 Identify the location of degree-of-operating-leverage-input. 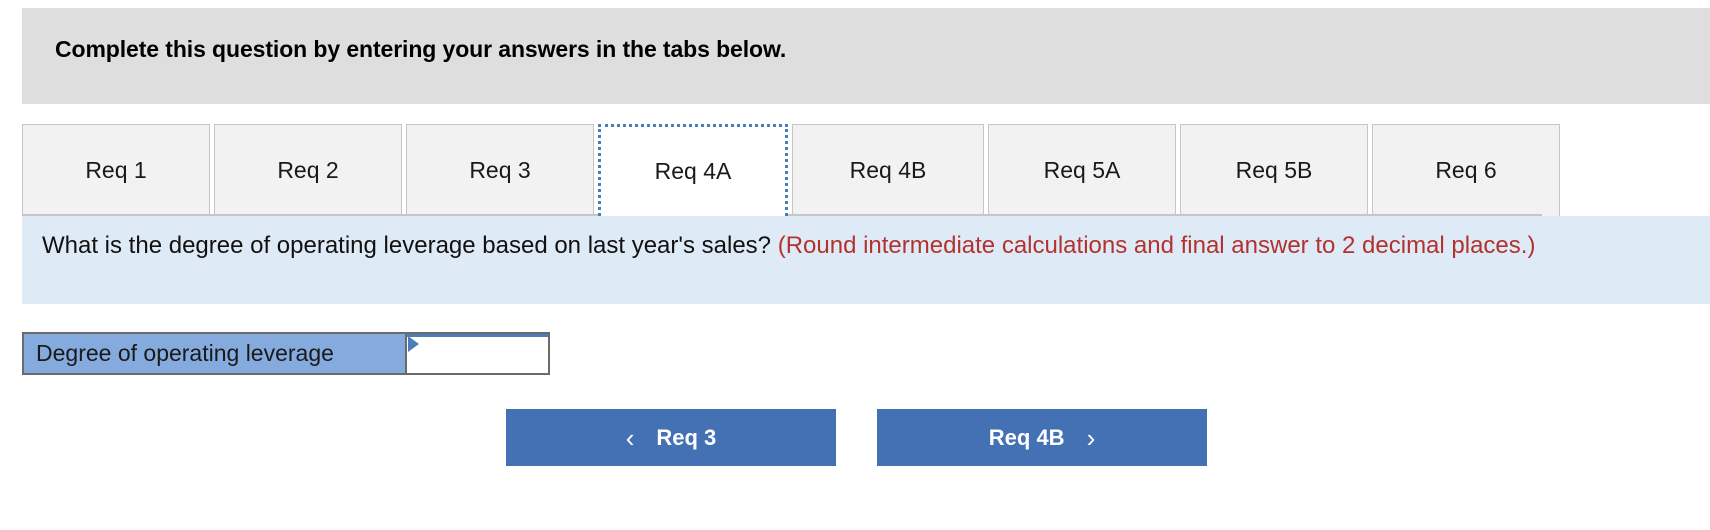
(477, 353).